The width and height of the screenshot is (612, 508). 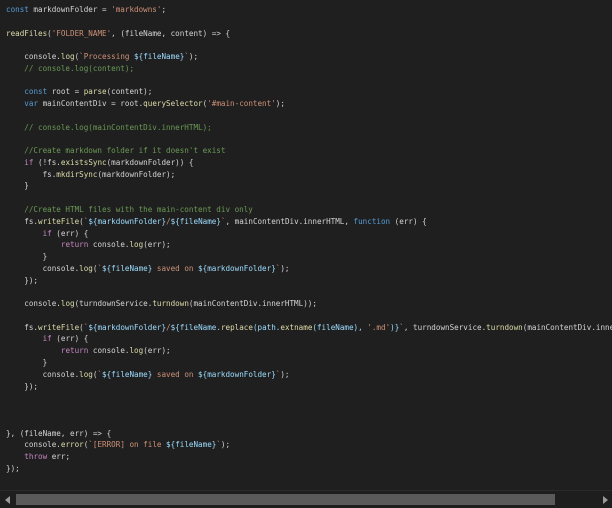 What do you see at coordinates (306, 339) in the screenshot?
I see `code-line: if (err) {` at bounding box center [306, 339].